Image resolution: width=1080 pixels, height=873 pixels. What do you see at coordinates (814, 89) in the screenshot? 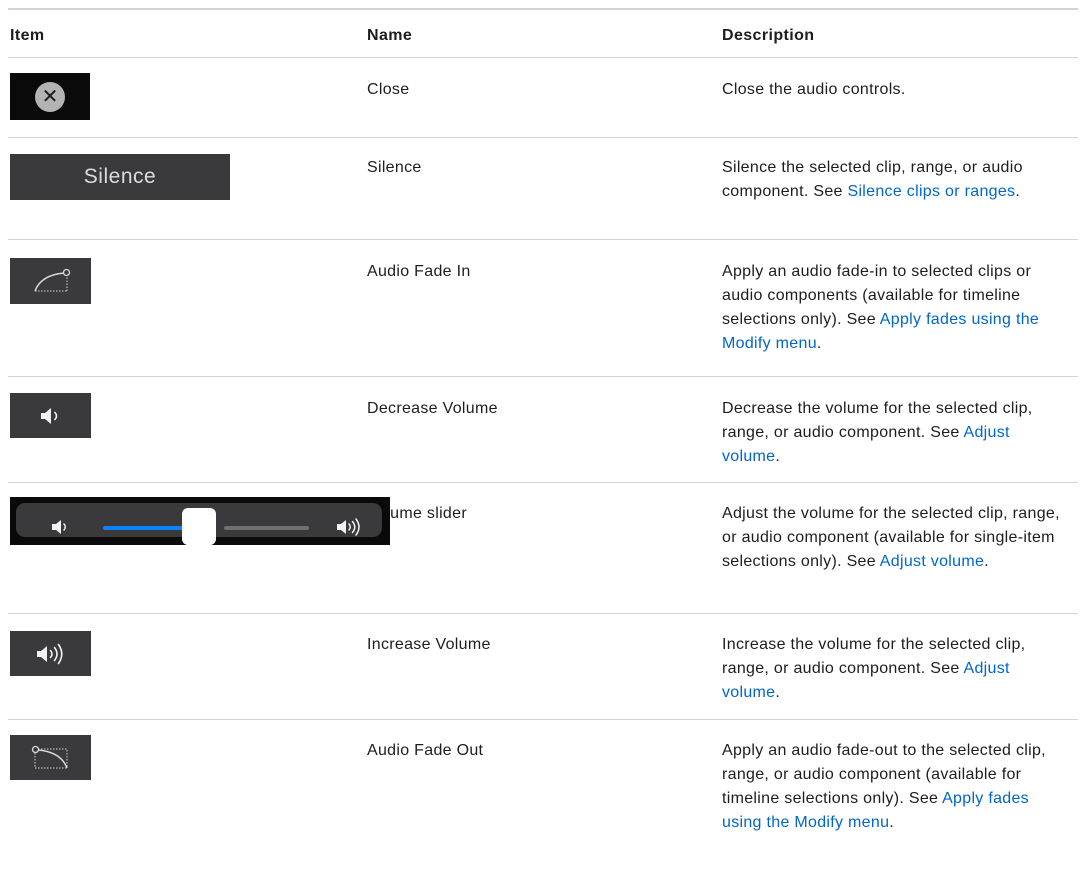
I see `row-desc-close: Close the audio controls.` at bounding box center [814, 89].